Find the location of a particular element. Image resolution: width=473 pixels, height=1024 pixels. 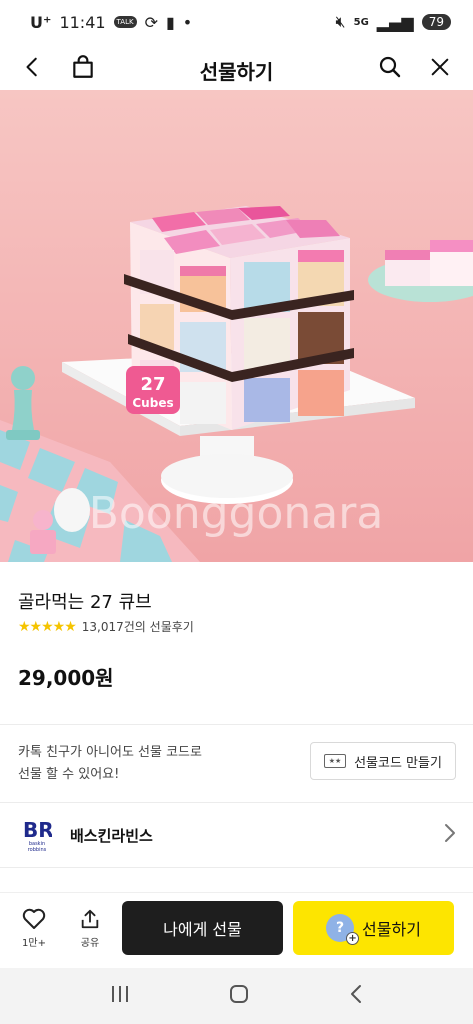

close-icon is located at coordinates (440, 67).